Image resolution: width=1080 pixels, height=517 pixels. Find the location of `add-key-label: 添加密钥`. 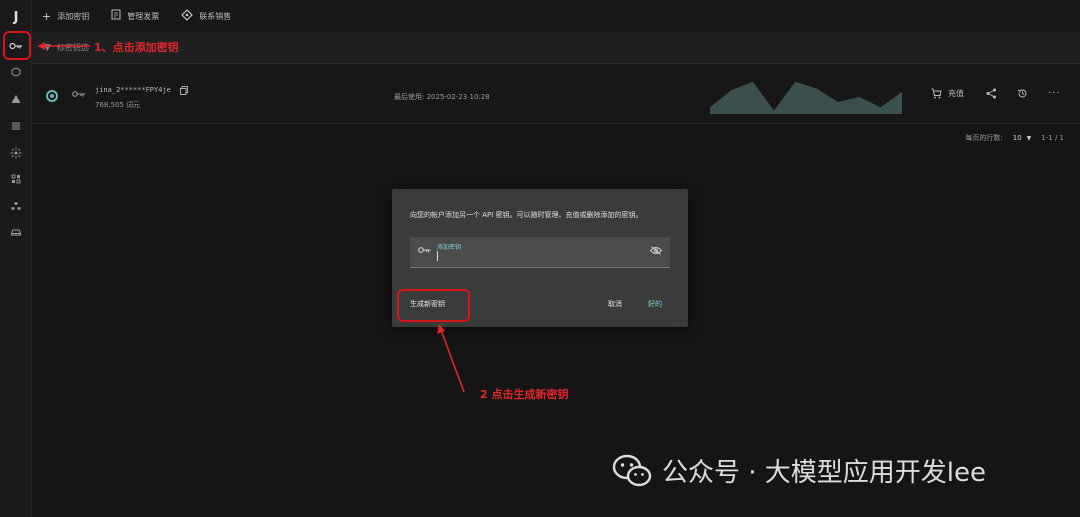

add-key-label: 添加密钥 is located at coordinates (73, 16).